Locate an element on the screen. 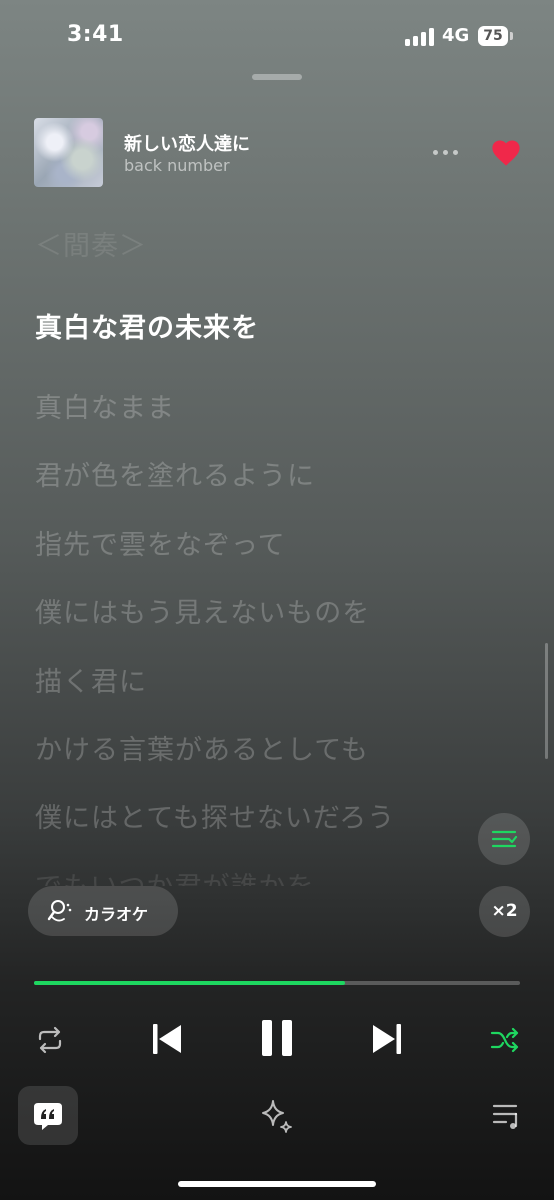 The width and height of the screenshot is (554, 1200). queue-icon is located at coordinates (508, 1116).